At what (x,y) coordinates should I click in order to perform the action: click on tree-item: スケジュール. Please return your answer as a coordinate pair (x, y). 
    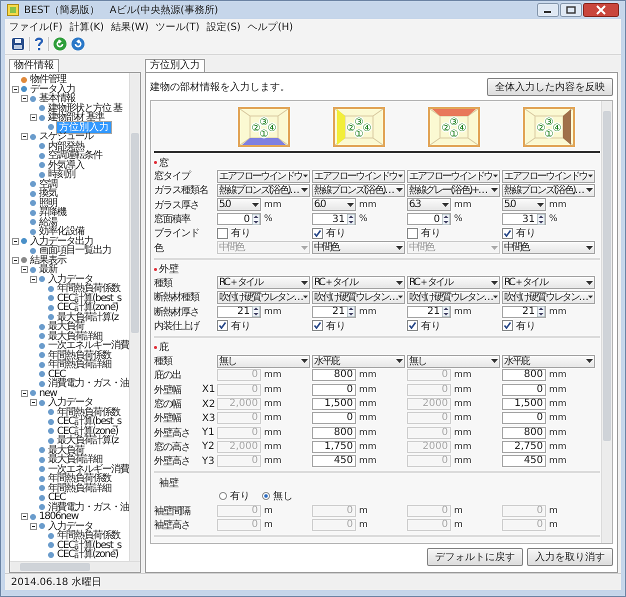
    Looking at the image, I should click on (66, 137).